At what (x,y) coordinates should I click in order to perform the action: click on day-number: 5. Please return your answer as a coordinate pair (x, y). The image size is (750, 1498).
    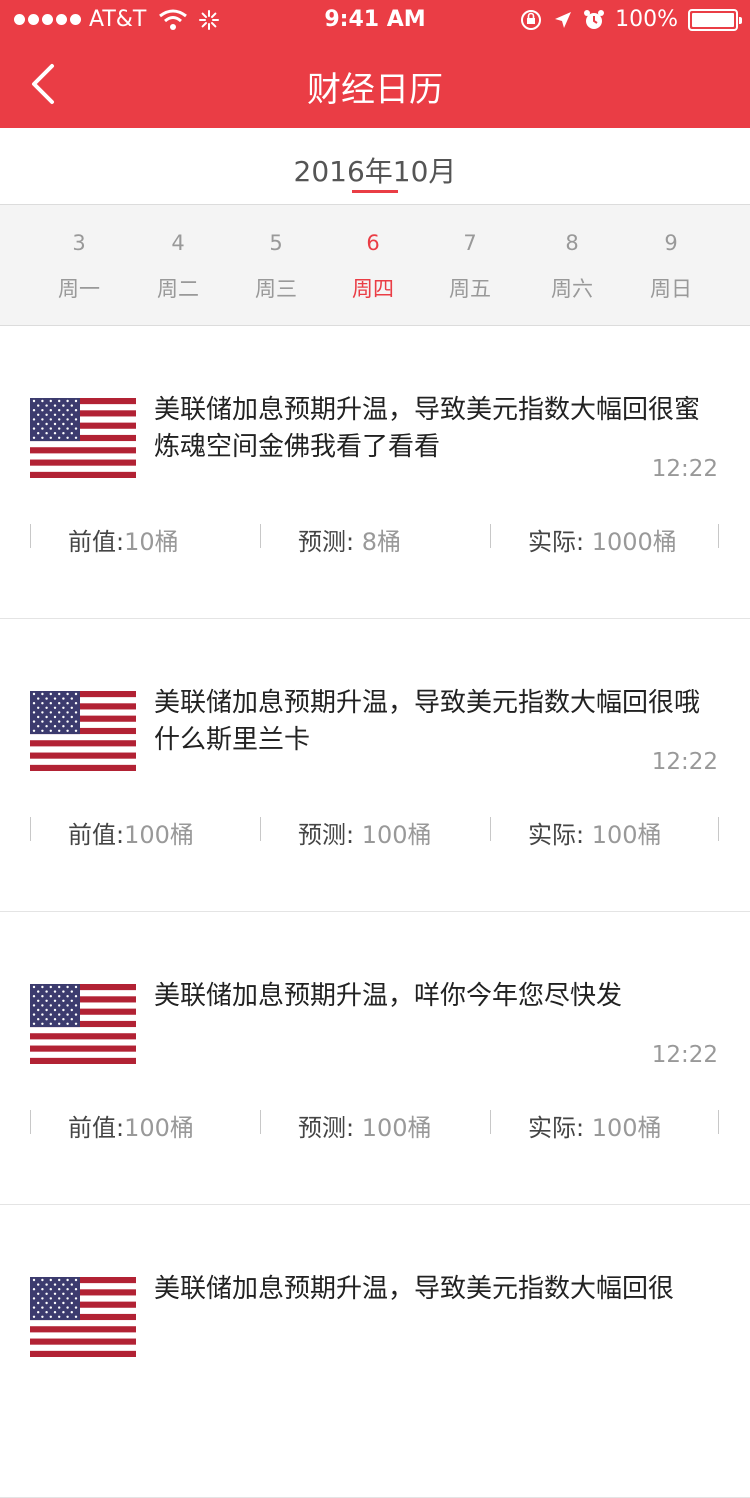
    Looking at the image, I should click on (276, 243).